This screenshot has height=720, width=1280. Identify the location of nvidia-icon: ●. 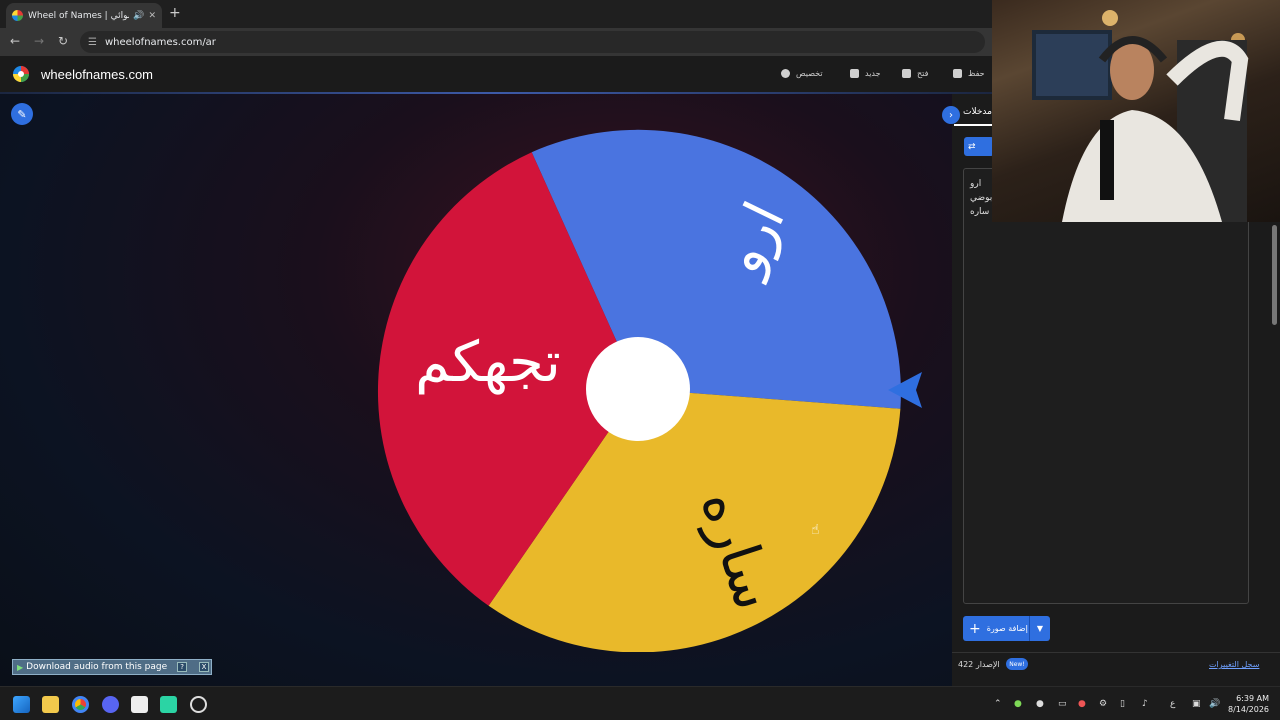
(1018, 704).